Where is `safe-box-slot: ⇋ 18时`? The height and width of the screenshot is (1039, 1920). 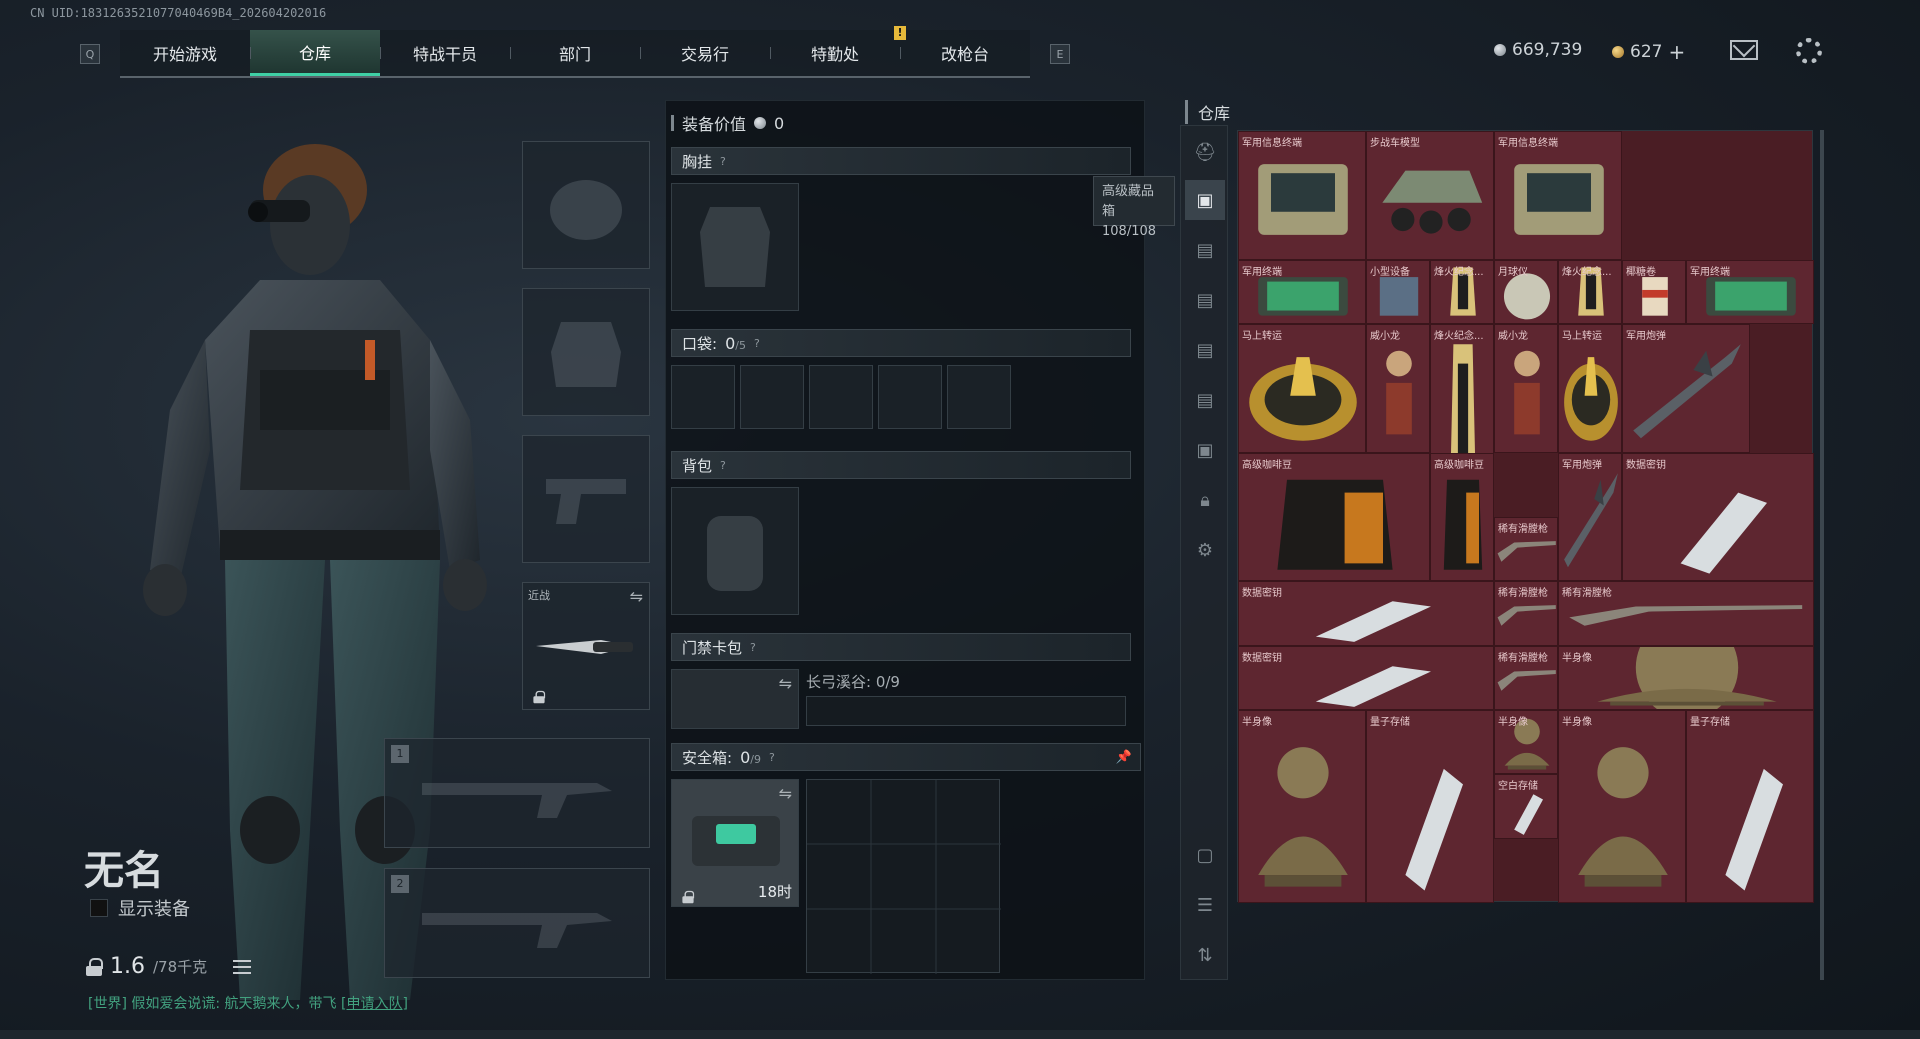 safe-box-slot: ⇋ 18时 is located at coordinates (735, 843).